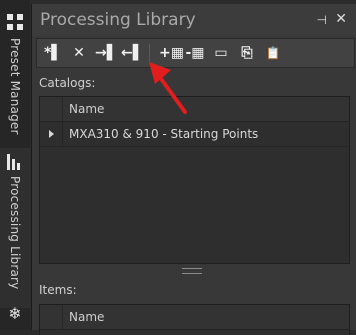 The height and width of the screenshot is (335, 356). Describe the element at coordinates (192, 271) in the screenshot. I see `splitter-handle` at that location.